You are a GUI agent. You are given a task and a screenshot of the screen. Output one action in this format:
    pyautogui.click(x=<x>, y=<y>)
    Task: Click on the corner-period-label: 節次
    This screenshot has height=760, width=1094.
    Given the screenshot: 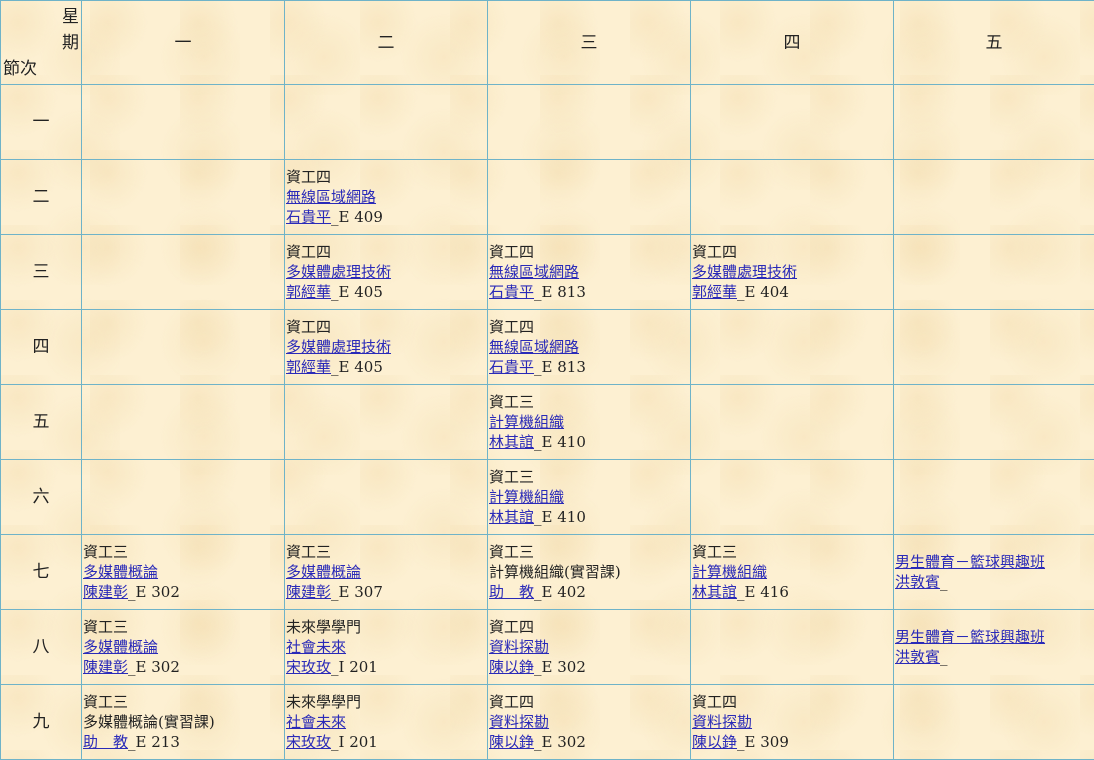 What is the action you would take?
    pyautogui.click(x=41, y=69)
    